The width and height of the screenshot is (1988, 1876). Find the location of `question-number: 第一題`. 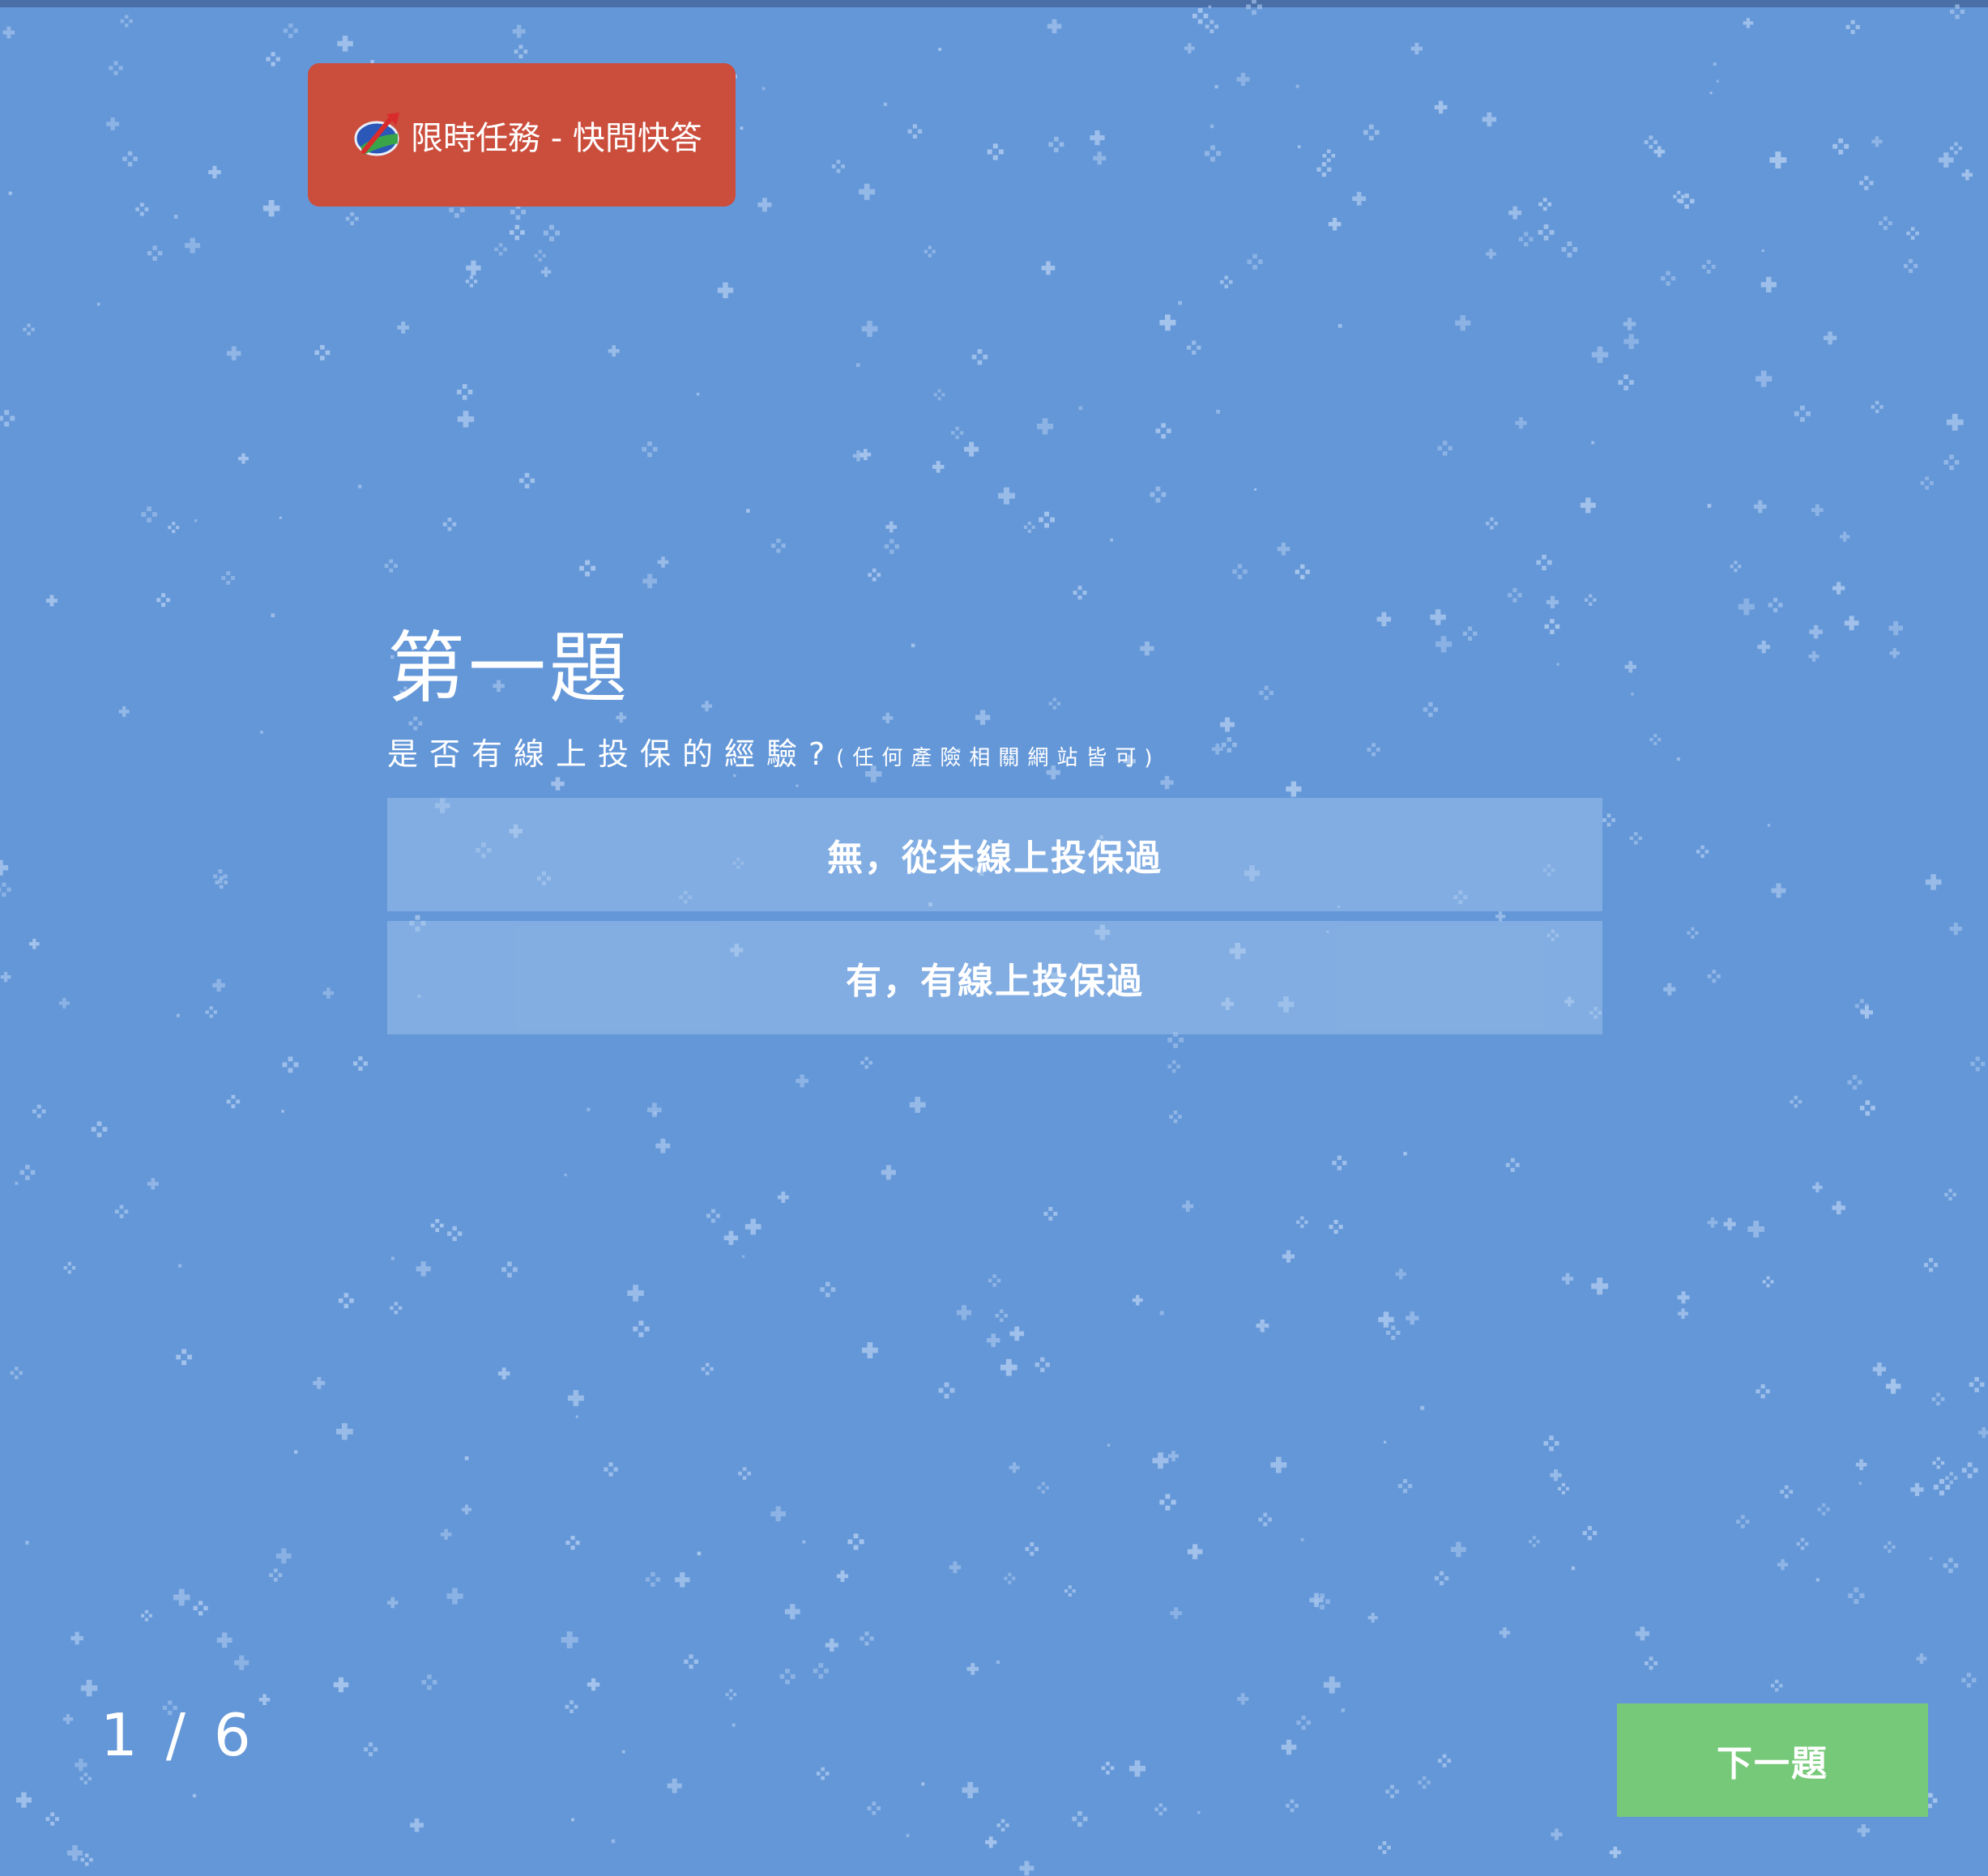

question-number: 第一題 is located at coordinates (508, 668).